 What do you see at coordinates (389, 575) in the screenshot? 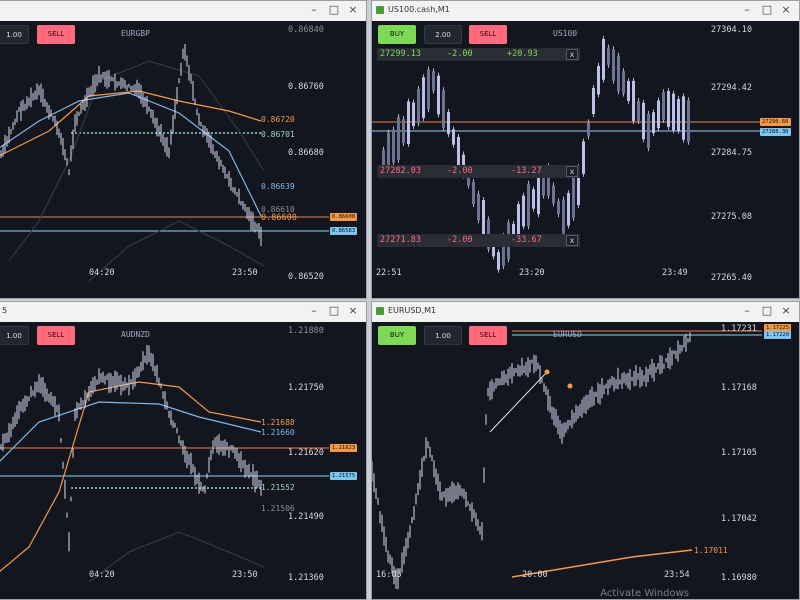
I see `time-axis-label: 16:05` at bounding box center [389, 575].